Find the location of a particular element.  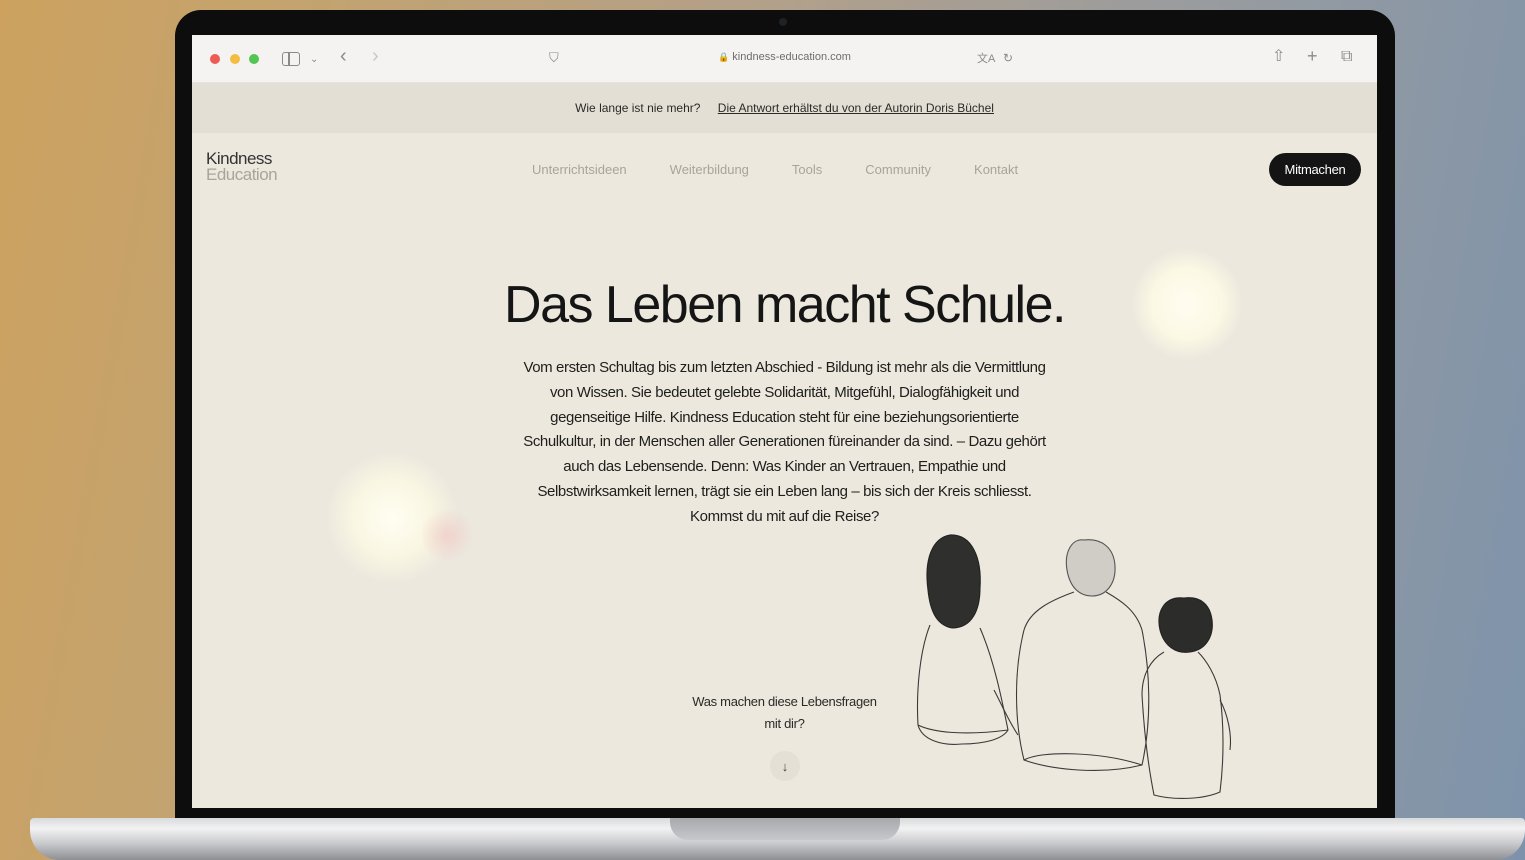

nav-item-tools: Tools is located at coordinates (807, 169).